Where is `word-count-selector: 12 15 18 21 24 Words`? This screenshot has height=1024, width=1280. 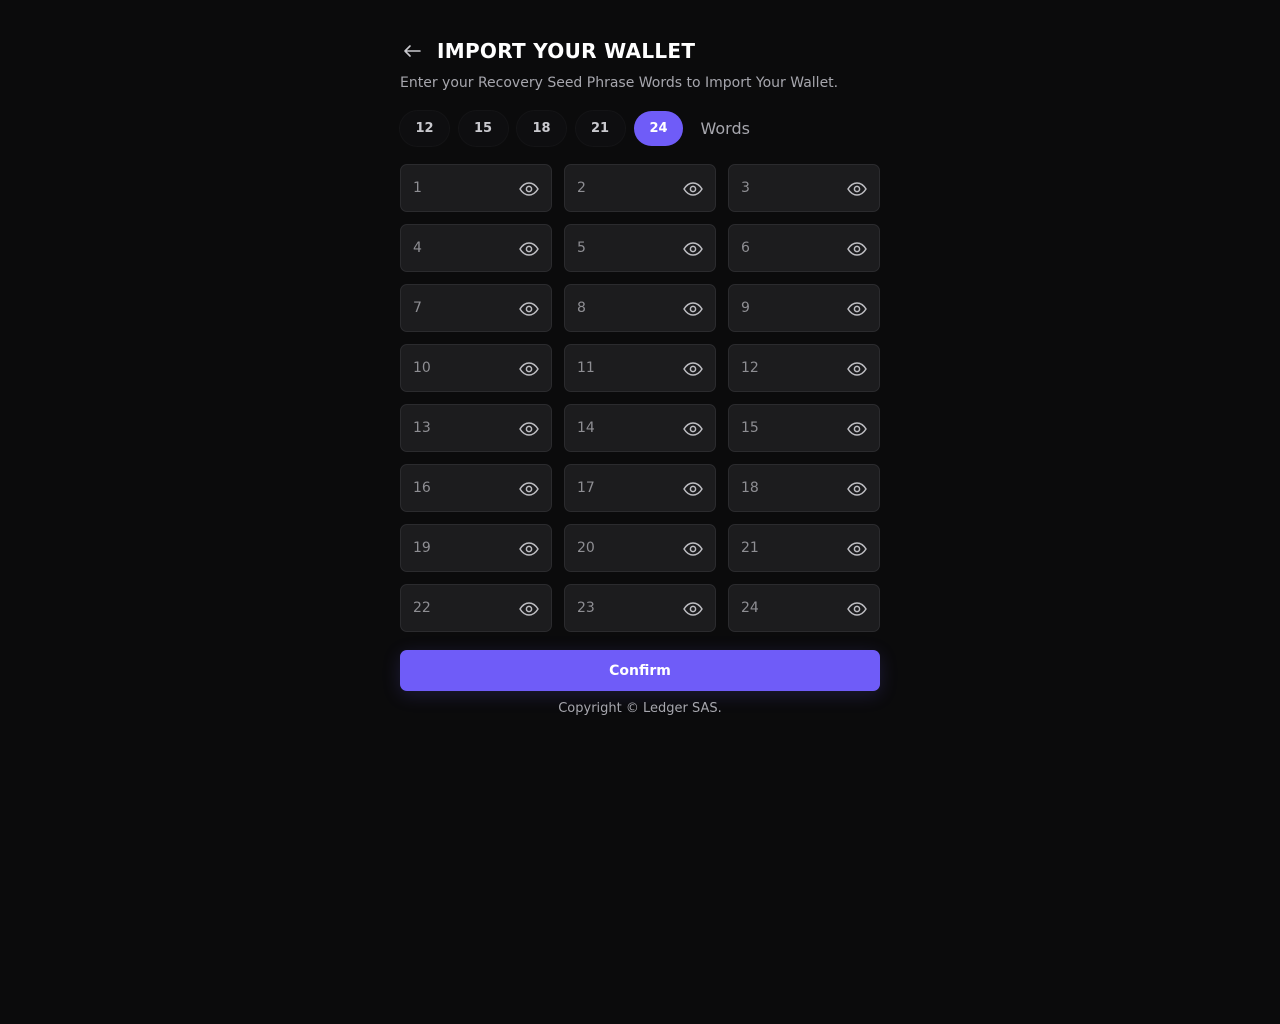 word-count-selector: 12 15 18 21 24 Words is located at coordinates (575, 128).